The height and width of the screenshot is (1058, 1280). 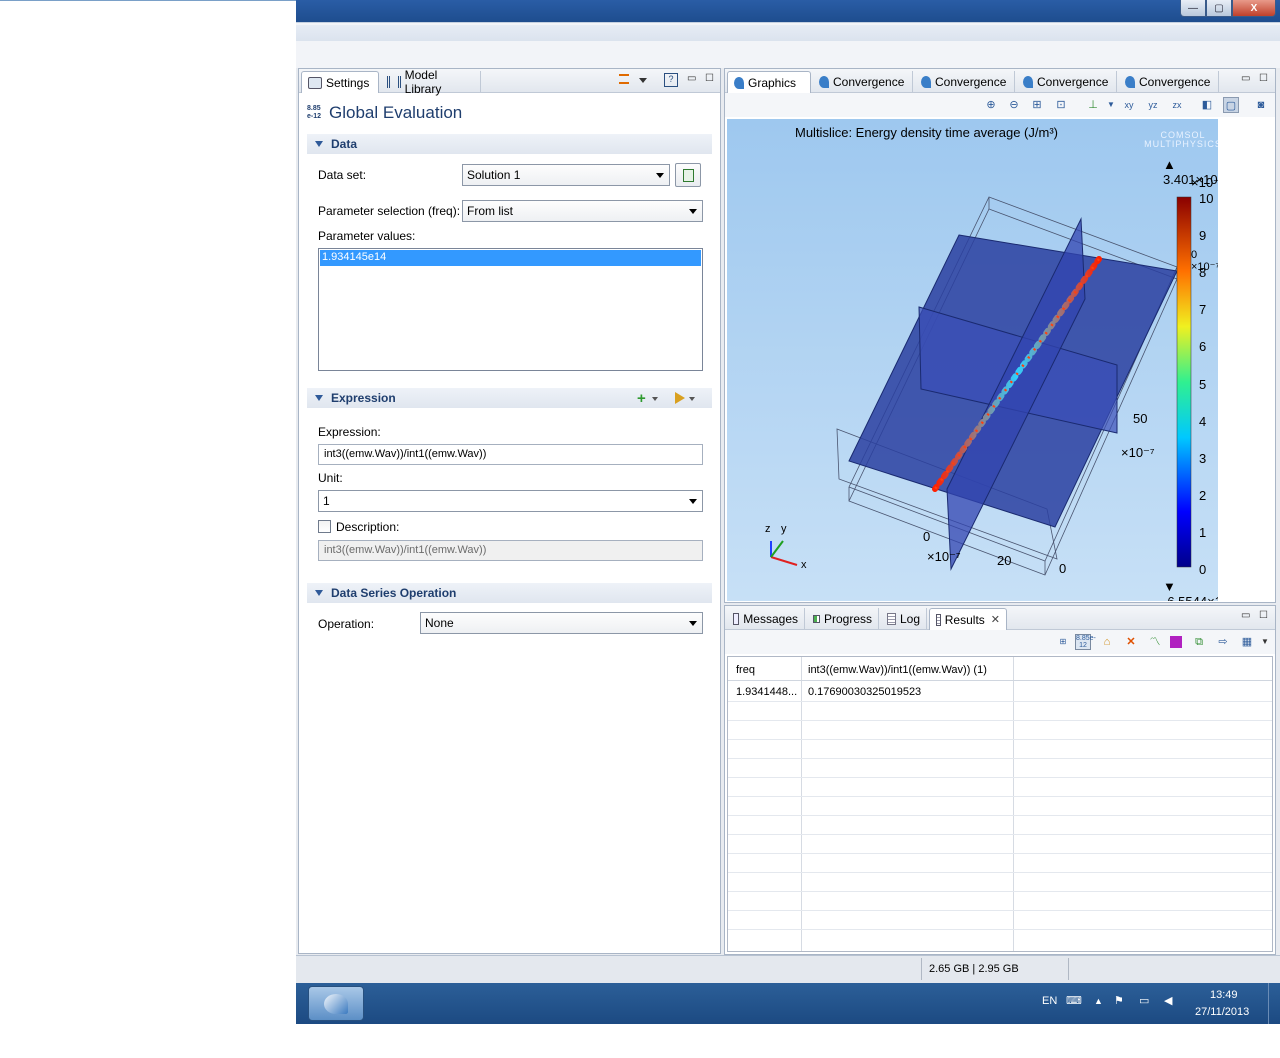 I want to click on tab-messages: Messages, so click(x=766, y=619).